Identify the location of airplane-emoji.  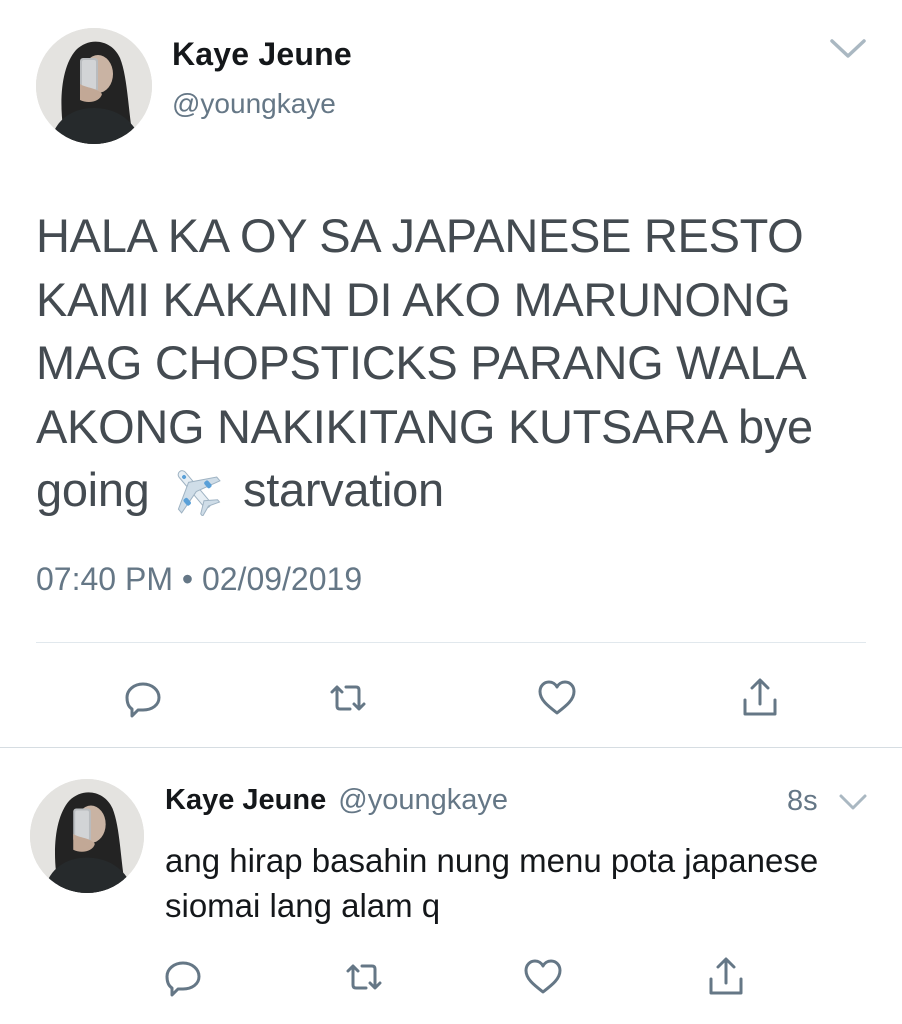
(195, 491).